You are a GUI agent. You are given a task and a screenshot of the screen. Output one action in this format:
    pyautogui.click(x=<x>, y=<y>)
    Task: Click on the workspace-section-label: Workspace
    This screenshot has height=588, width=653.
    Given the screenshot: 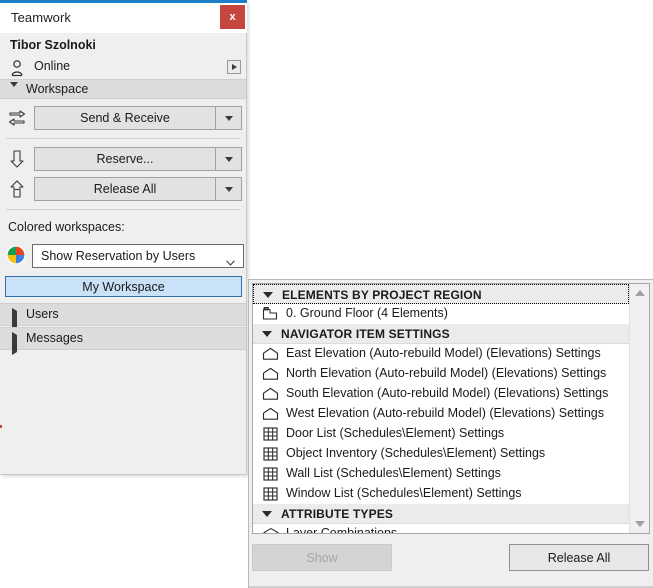 What is the action you would take?
    pyautogui.click(x=57, y=89)
    